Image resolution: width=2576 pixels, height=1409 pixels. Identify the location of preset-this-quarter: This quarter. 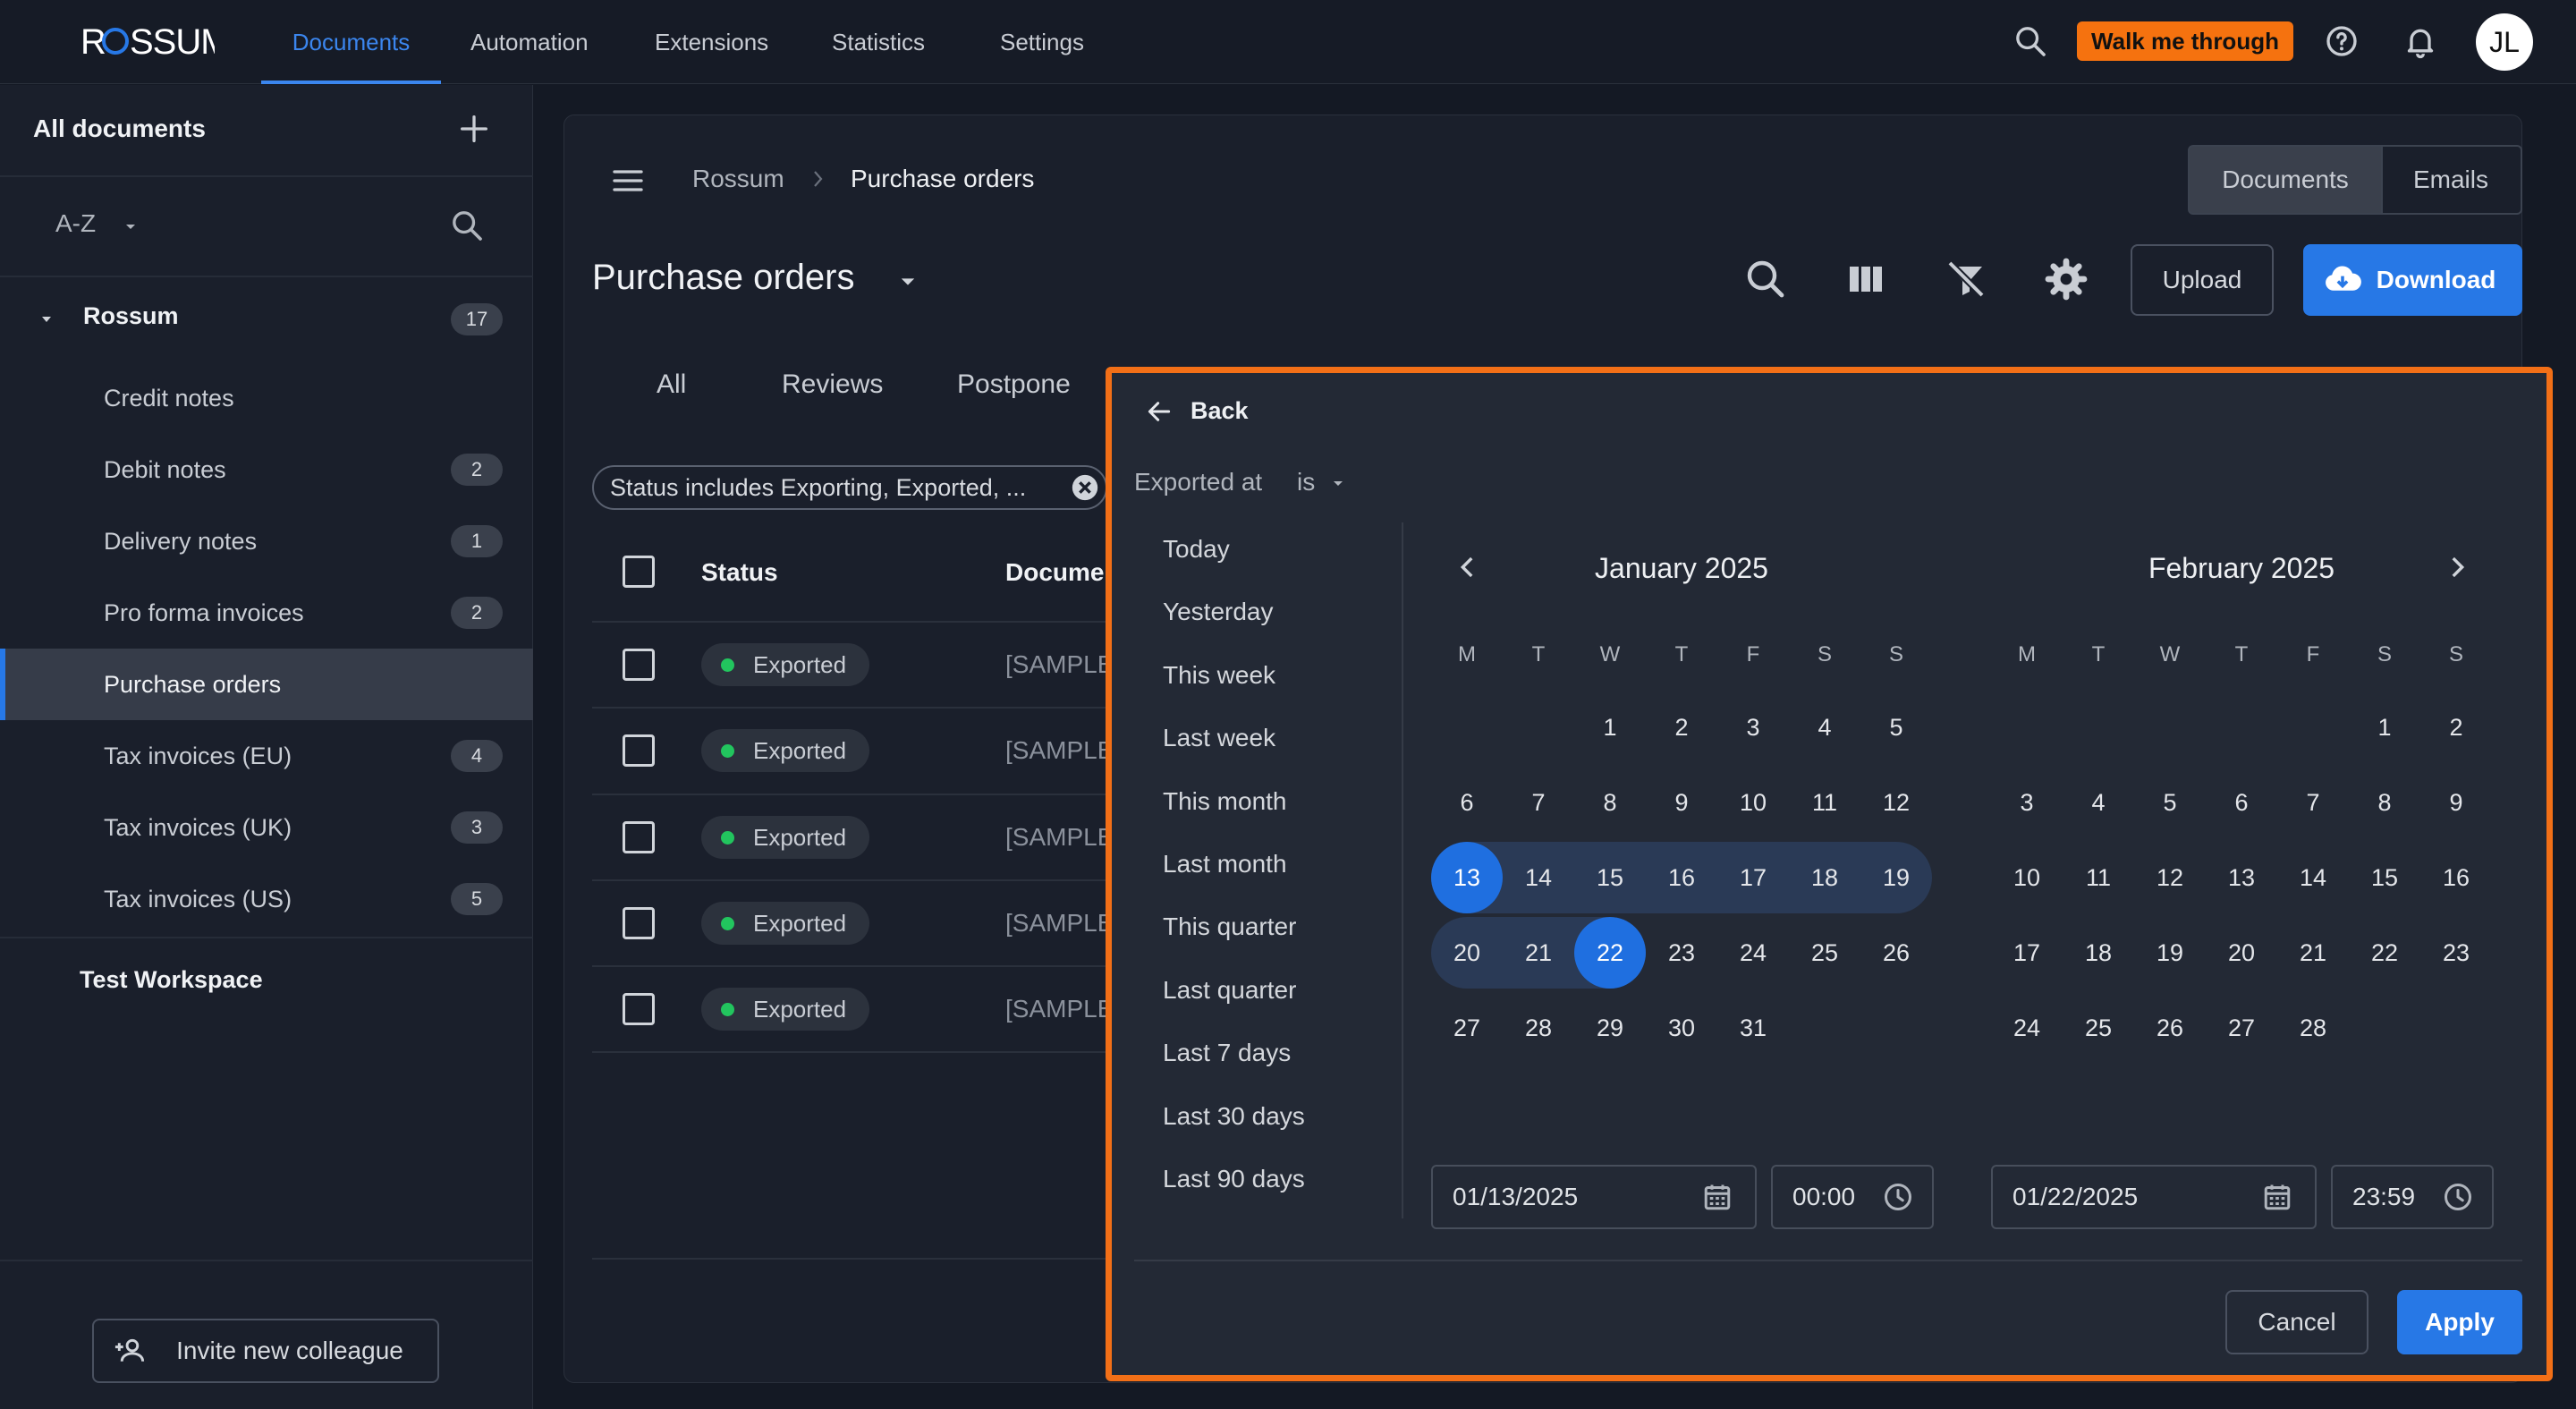
(1229, 926).